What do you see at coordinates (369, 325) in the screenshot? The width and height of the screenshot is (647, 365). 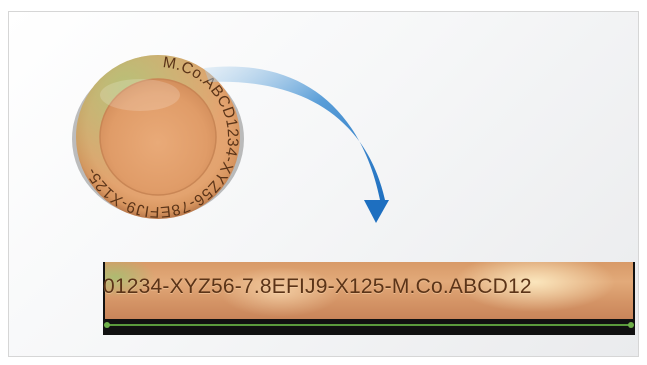 I see `strip-scale-line` at bounding box center [369, 325].